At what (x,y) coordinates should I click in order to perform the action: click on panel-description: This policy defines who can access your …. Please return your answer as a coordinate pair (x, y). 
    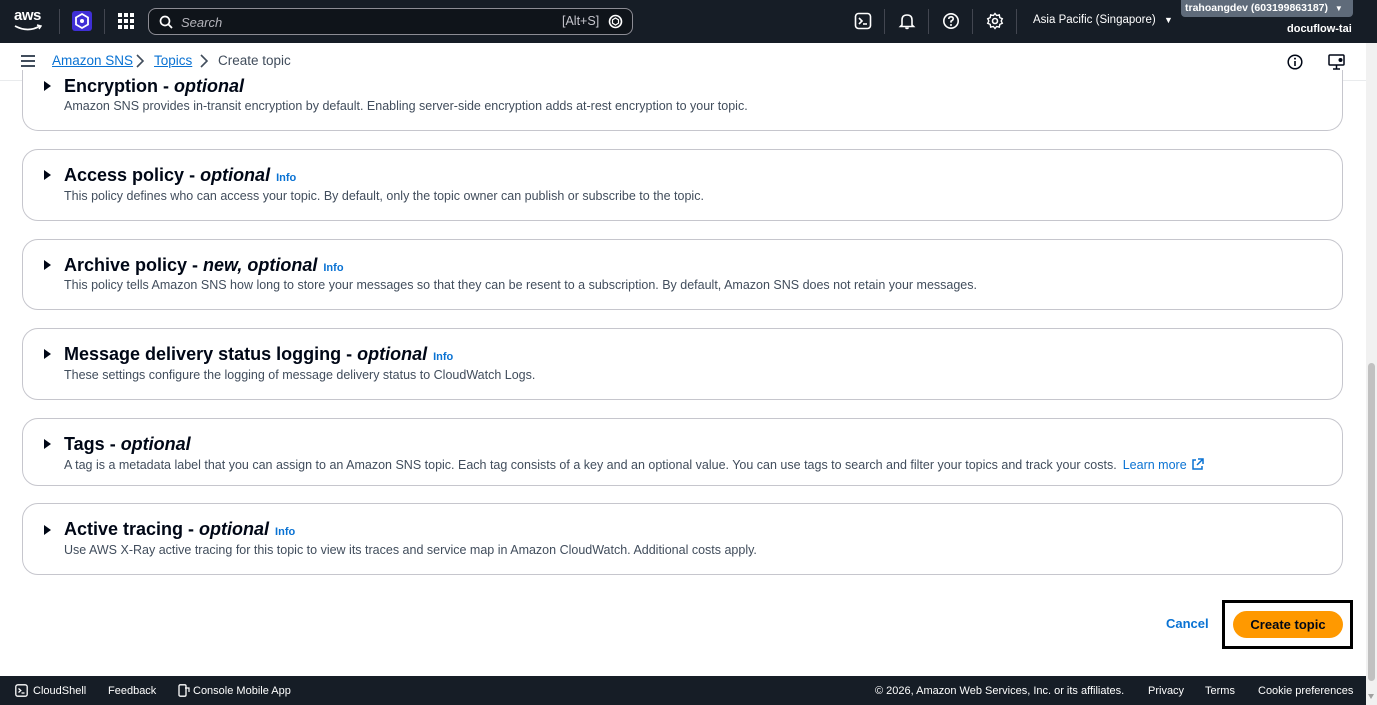
    Looking at the image, I should click on (384, 196).